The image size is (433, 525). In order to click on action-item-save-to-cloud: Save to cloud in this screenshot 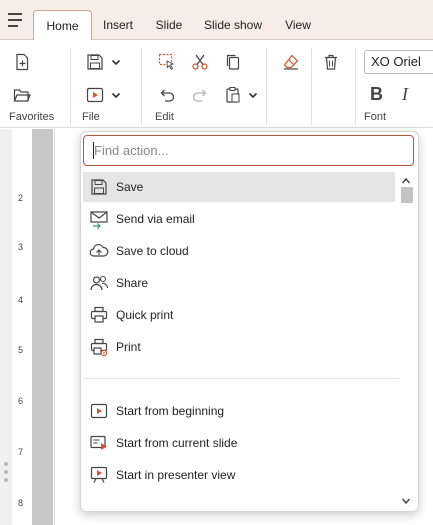, I will do `click(239, 251)`.